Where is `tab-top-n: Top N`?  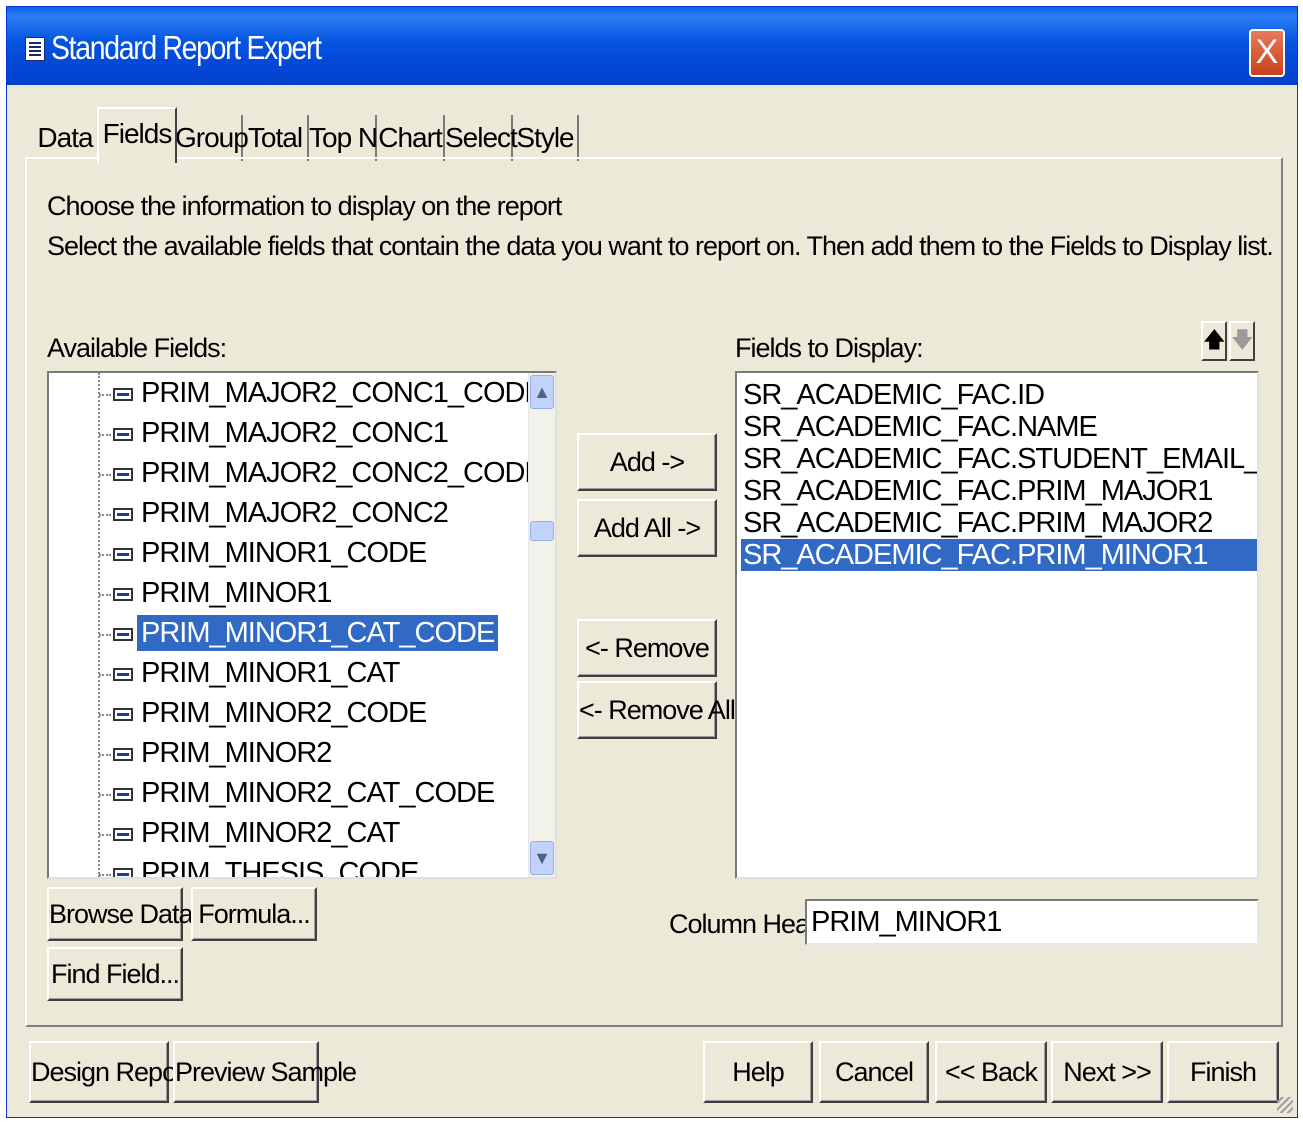 tab-top-n: Top N is located at coordinates (343, 138).